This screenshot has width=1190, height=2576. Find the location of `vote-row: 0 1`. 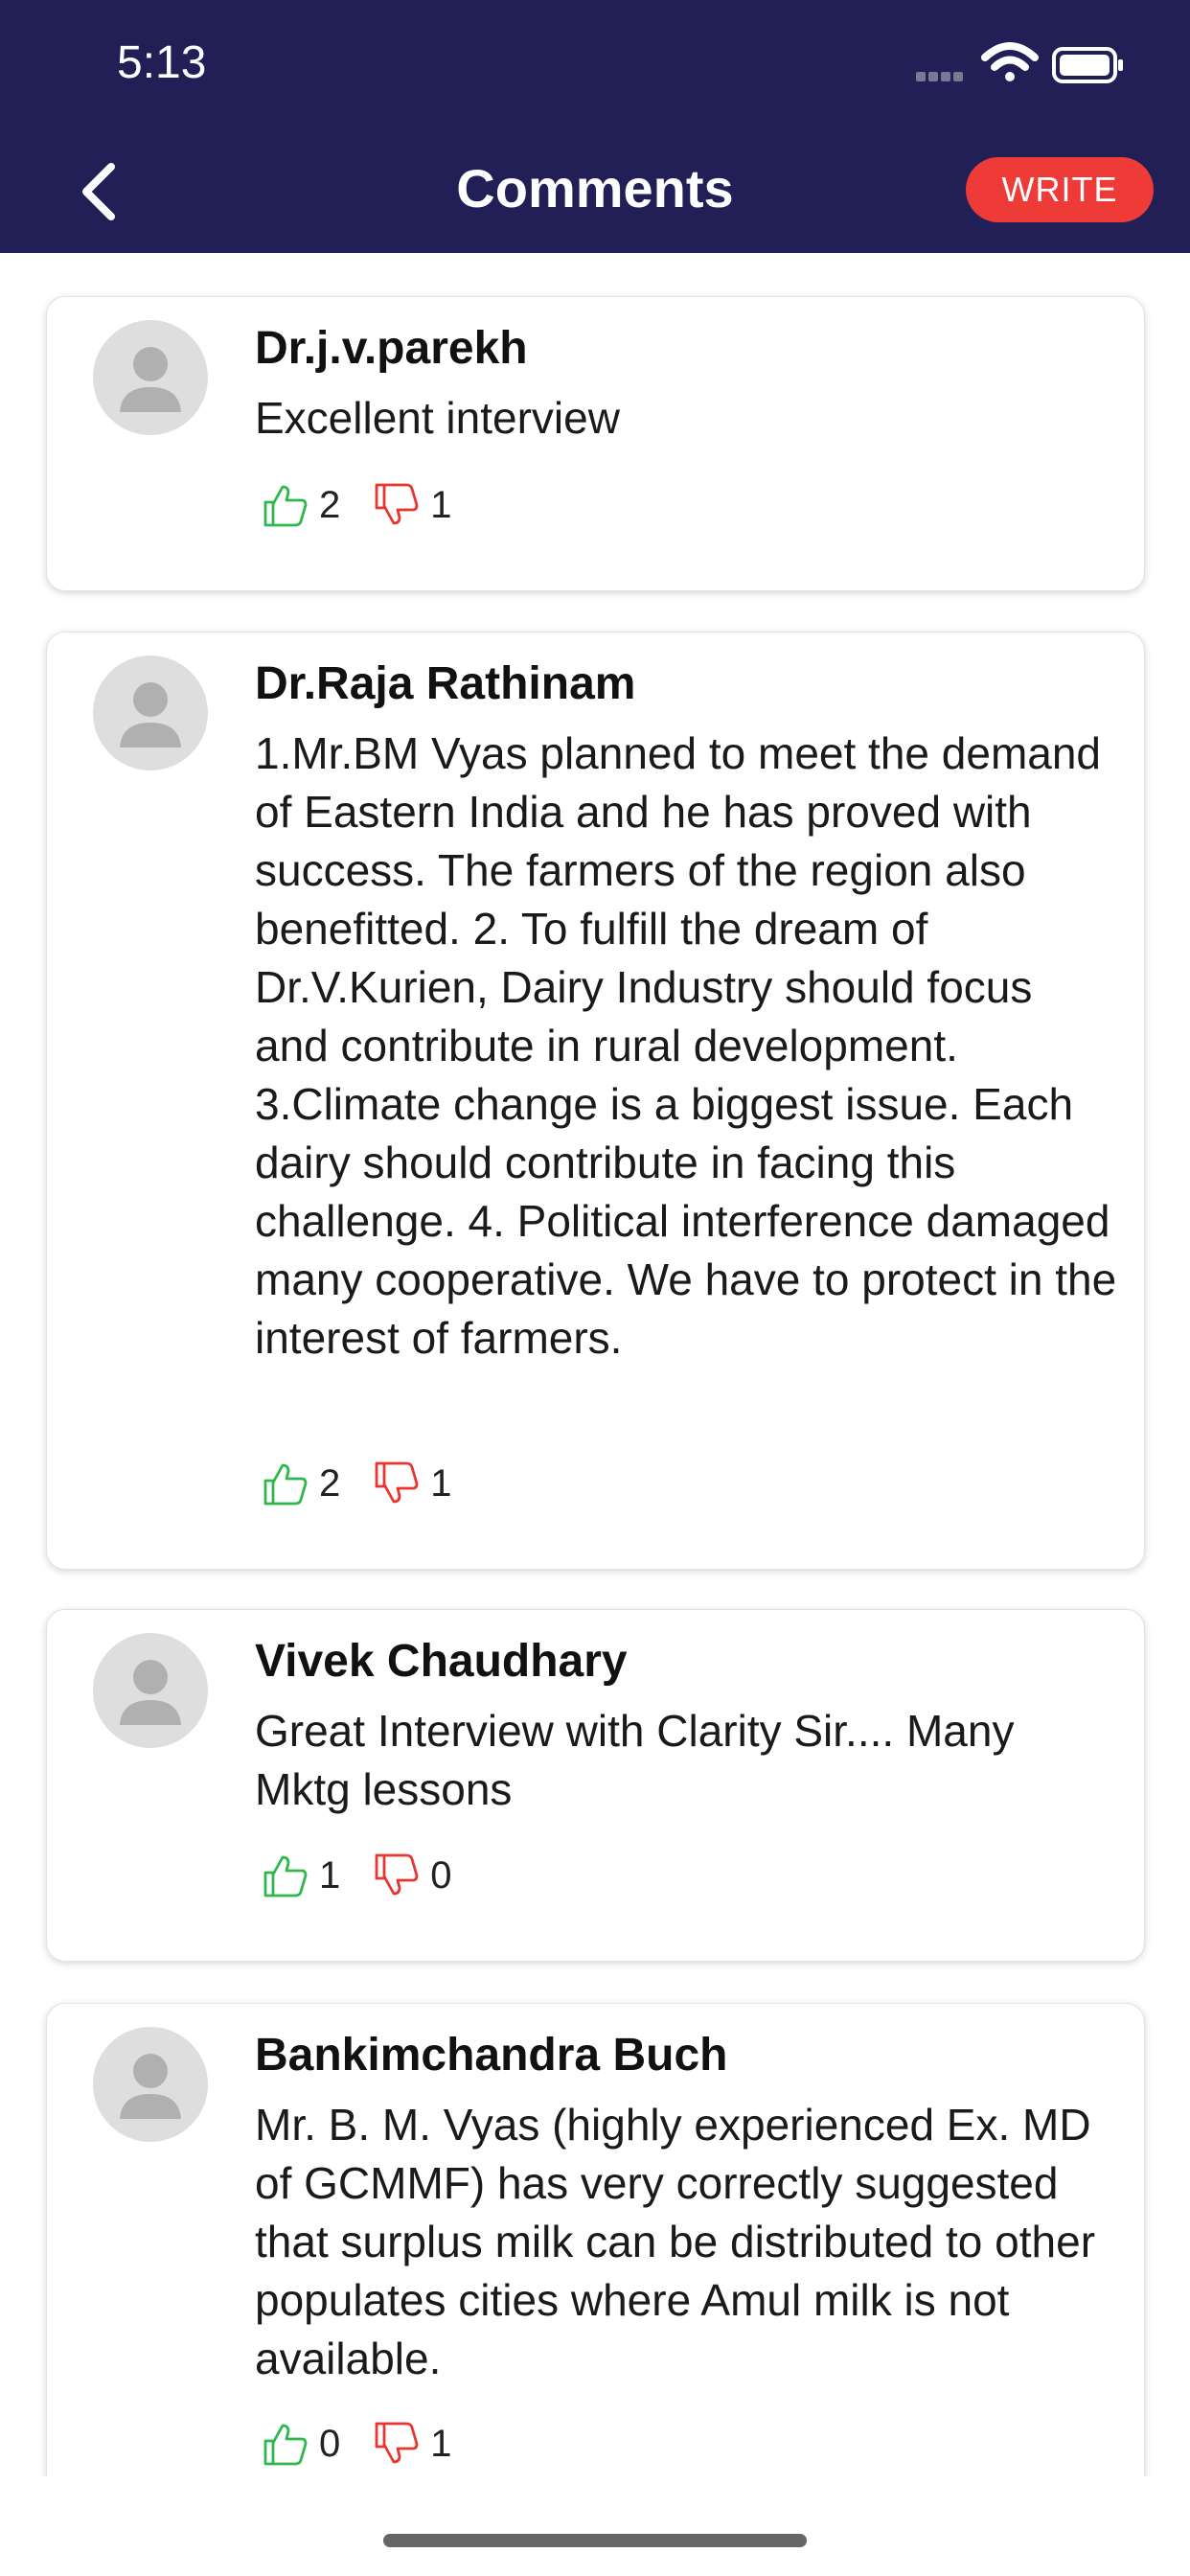

vote-row: 0 1 is located at coordinates (374, 2444).